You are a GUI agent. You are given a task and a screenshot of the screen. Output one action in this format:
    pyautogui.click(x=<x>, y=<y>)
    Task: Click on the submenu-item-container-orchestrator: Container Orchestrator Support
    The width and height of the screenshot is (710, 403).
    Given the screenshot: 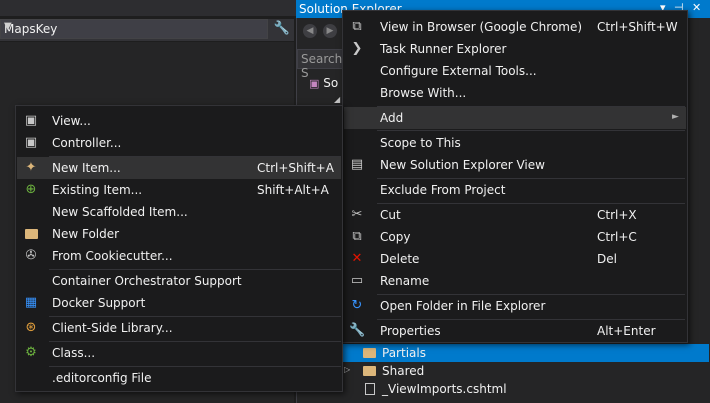 What is the action you would take?
    pyautogui.click(x=179, y=281)
    